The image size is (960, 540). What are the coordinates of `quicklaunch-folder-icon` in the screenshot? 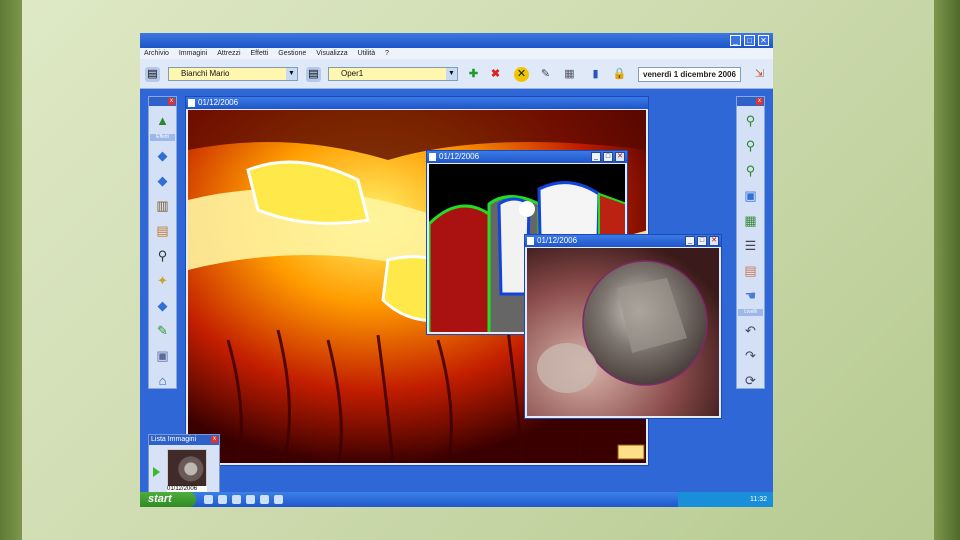 It's located at (250, 499).